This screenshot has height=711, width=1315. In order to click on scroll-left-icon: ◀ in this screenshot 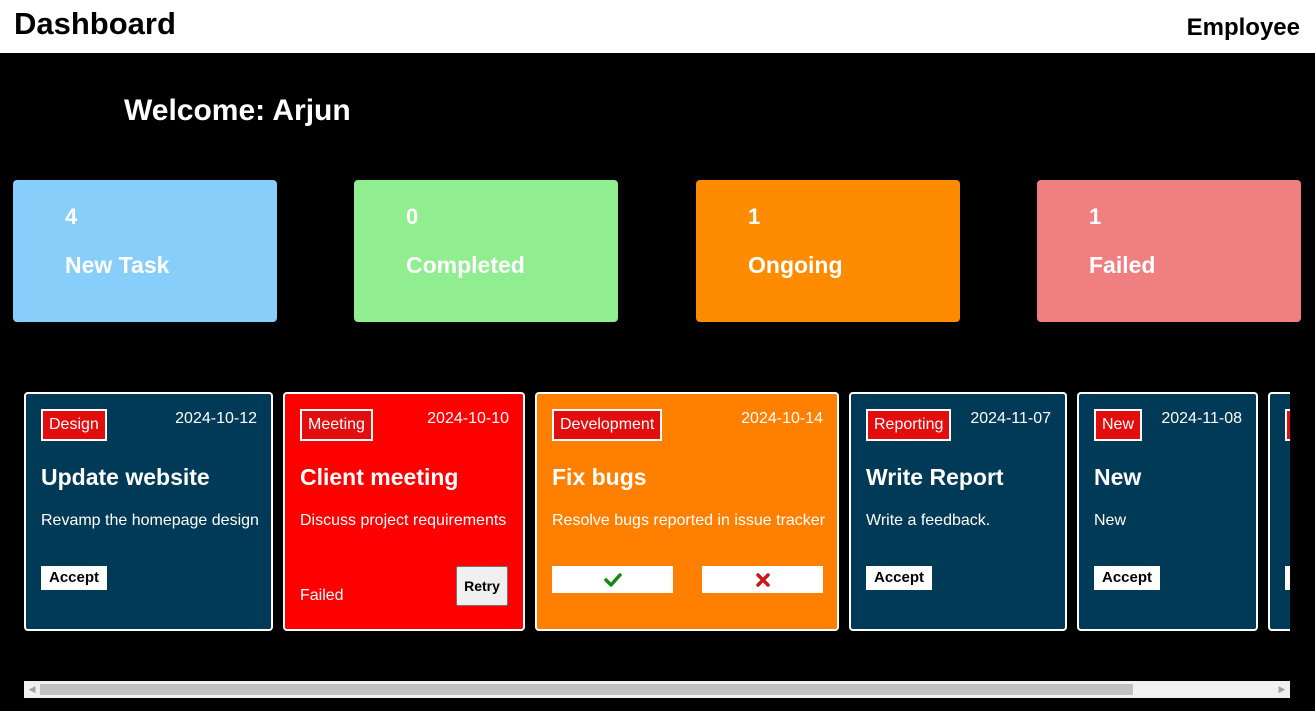, I will do `click(32, 689)`.